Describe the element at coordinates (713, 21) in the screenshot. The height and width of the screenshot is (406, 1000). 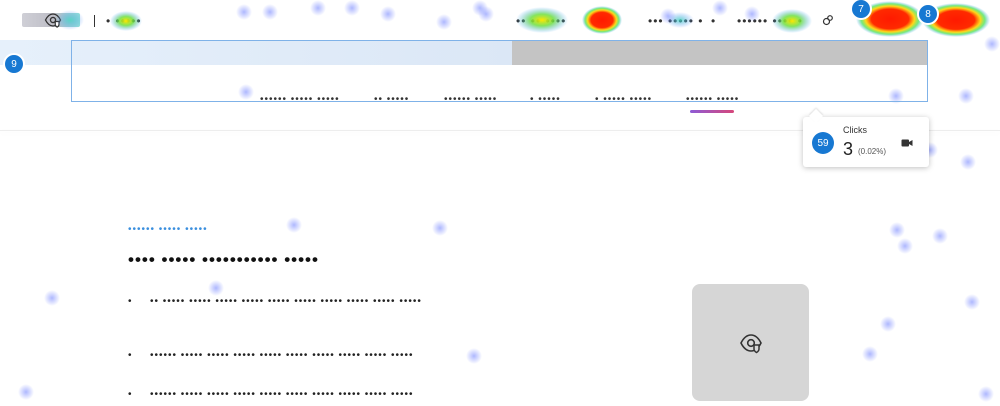
I see `nav-item-3: •` at that location.